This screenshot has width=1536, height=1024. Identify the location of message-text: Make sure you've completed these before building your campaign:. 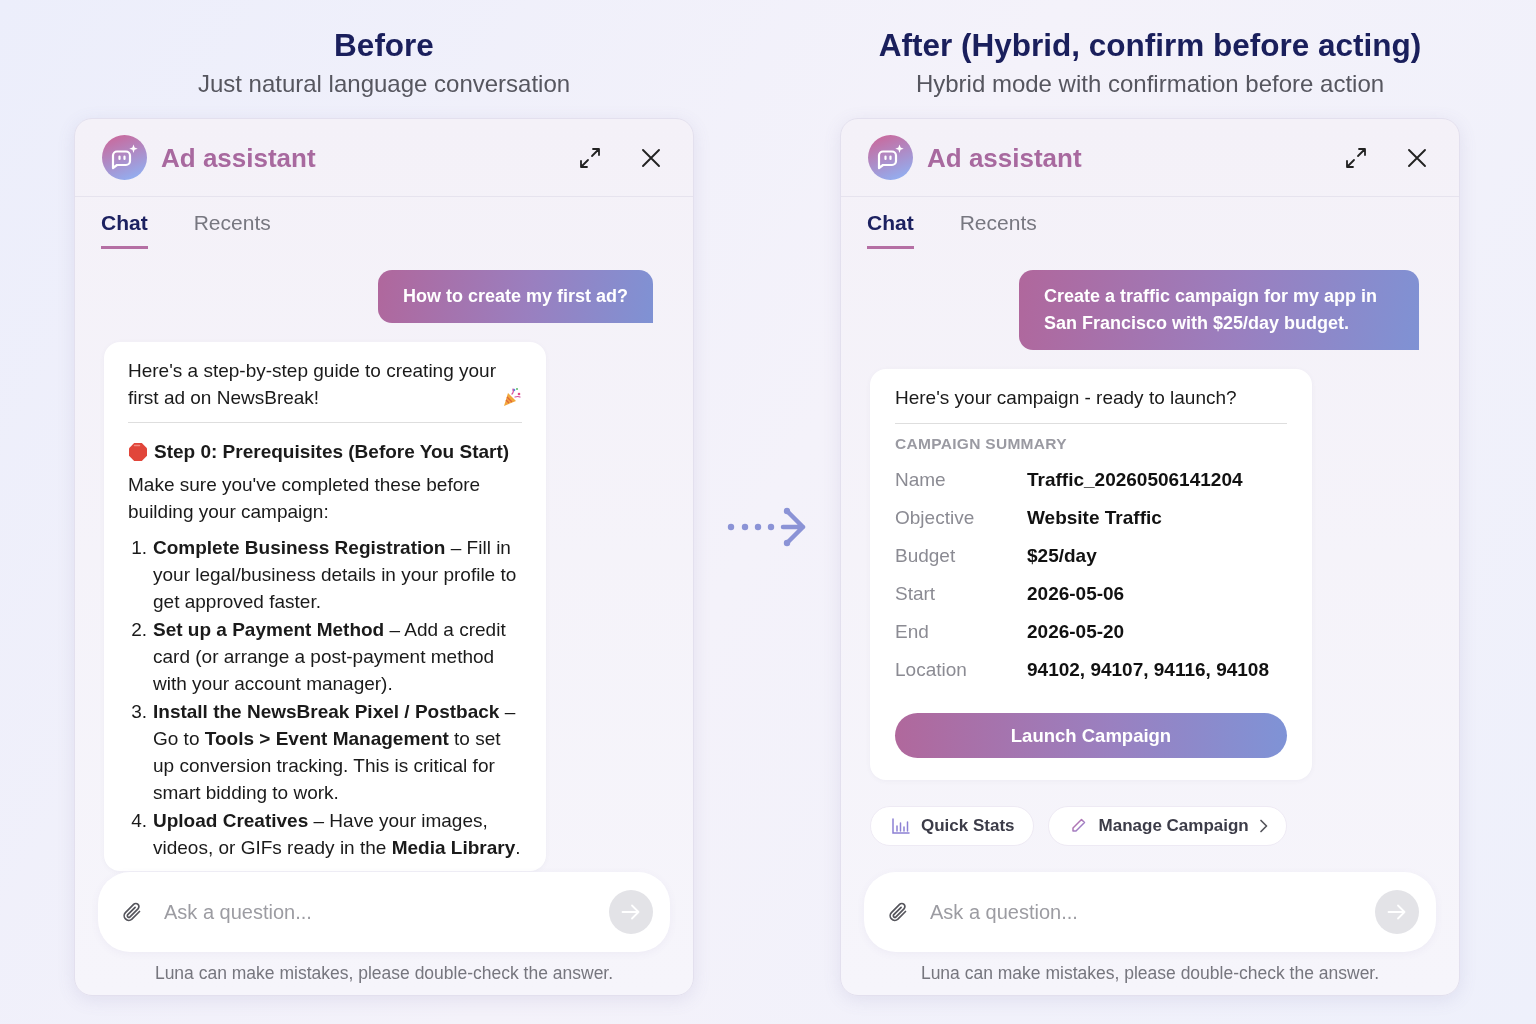
(305, 498).